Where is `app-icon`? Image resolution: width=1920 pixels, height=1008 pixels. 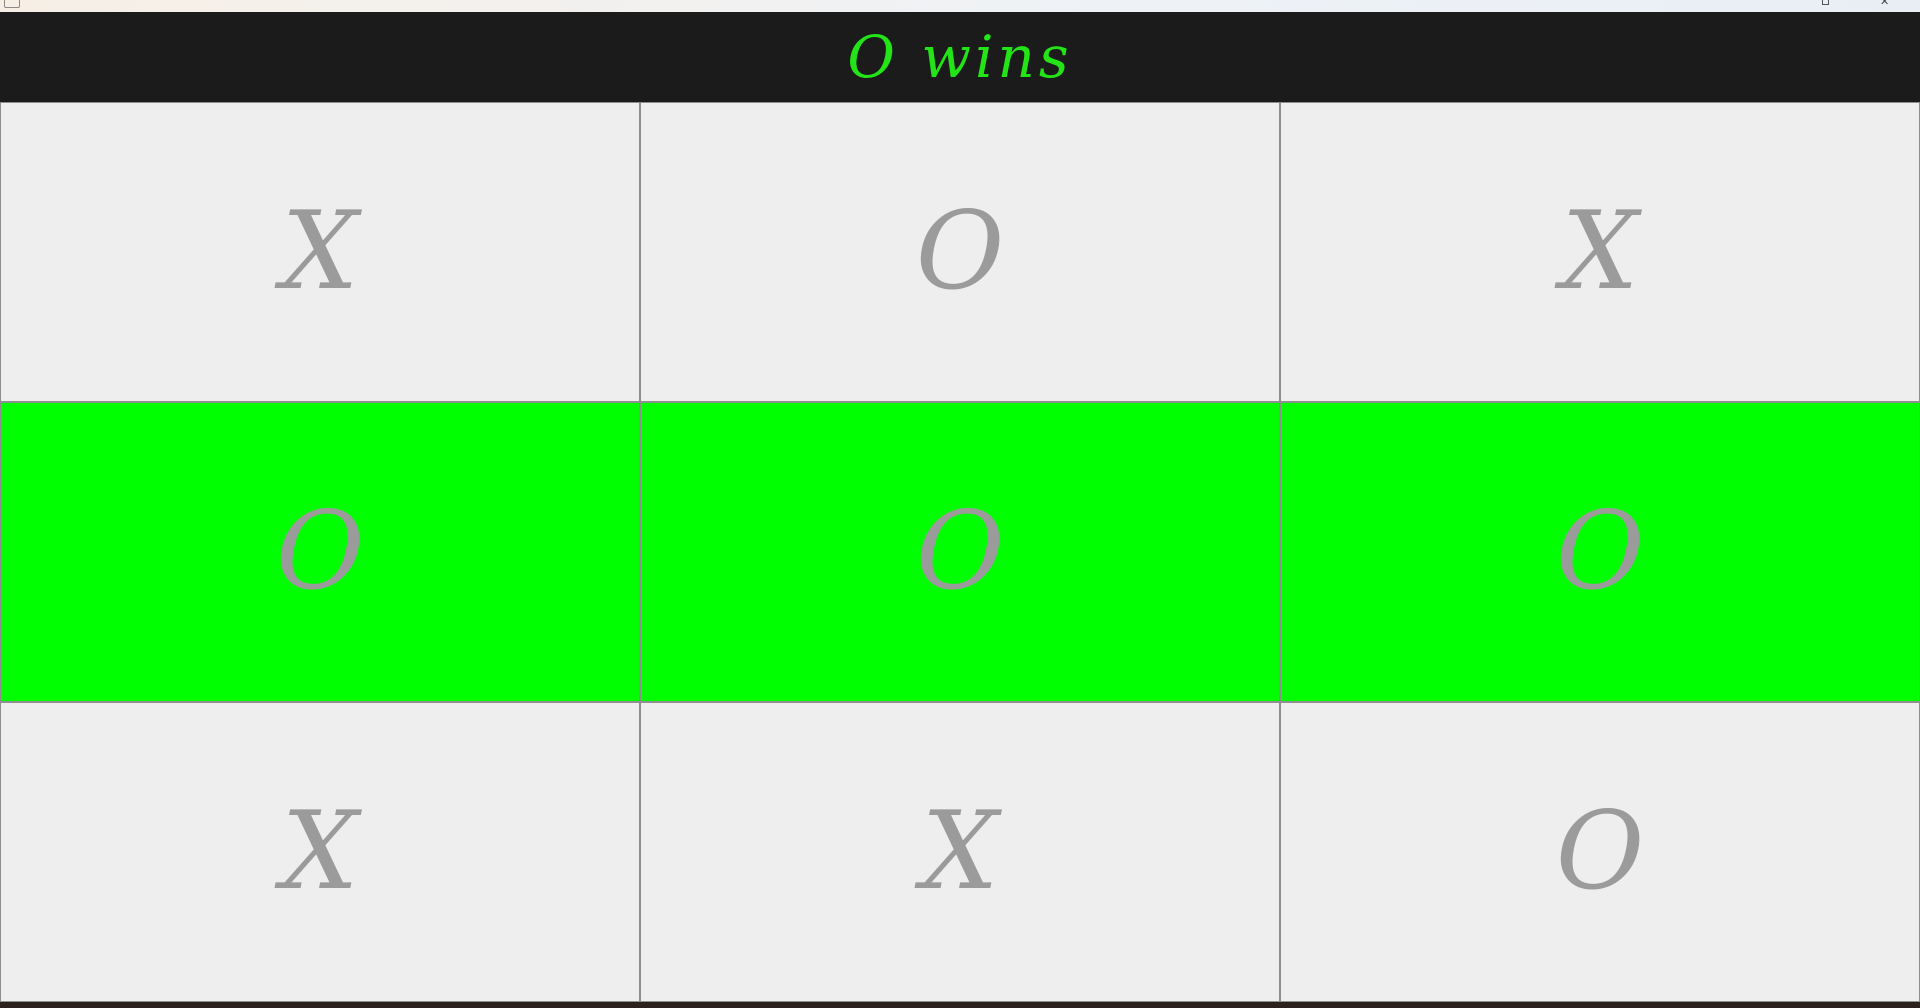
app-icon is located at coordinates (12, 4).